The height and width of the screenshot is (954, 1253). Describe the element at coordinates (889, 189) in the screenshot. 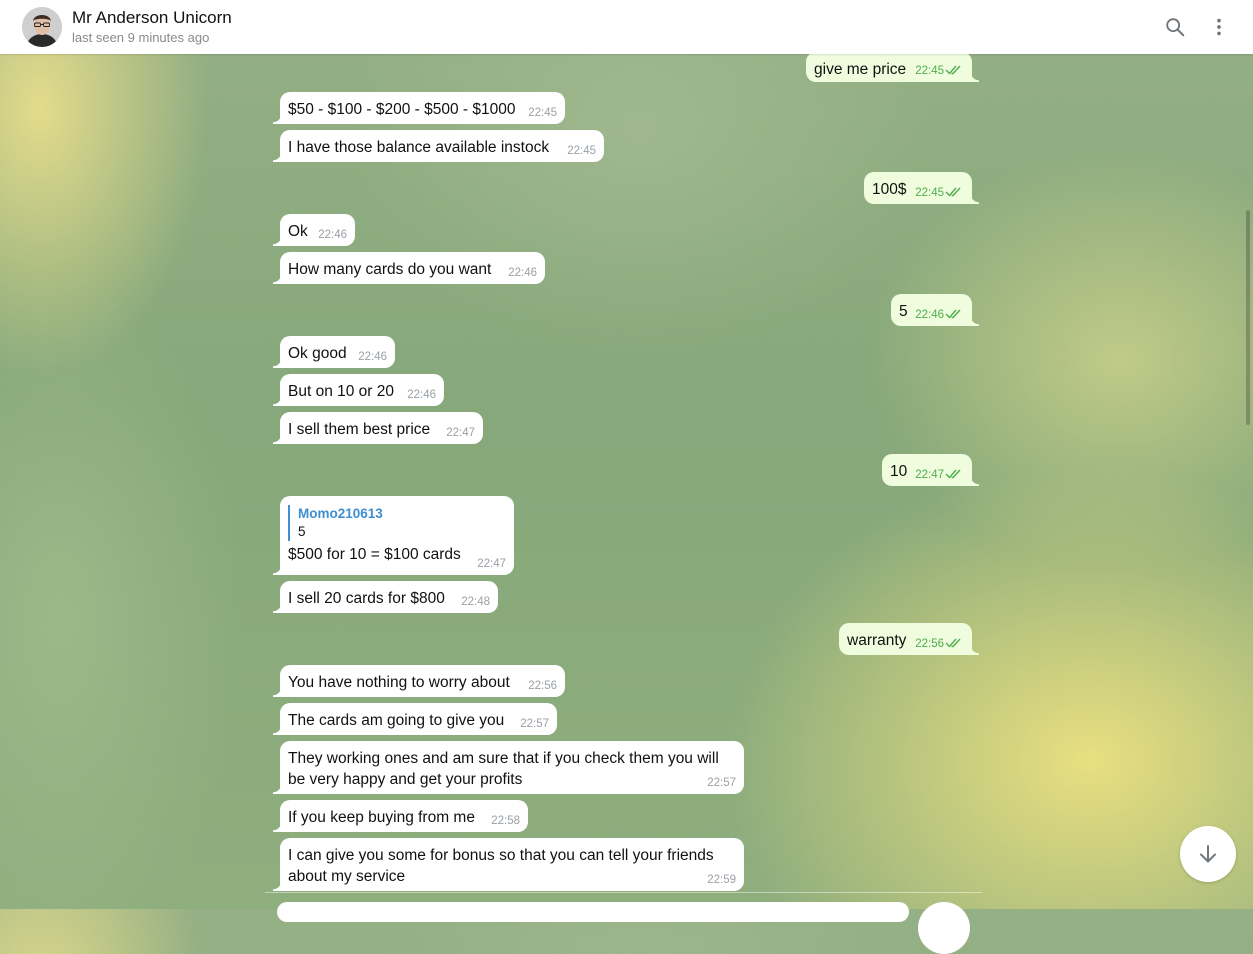

I see `message-text: 100$` at that location.